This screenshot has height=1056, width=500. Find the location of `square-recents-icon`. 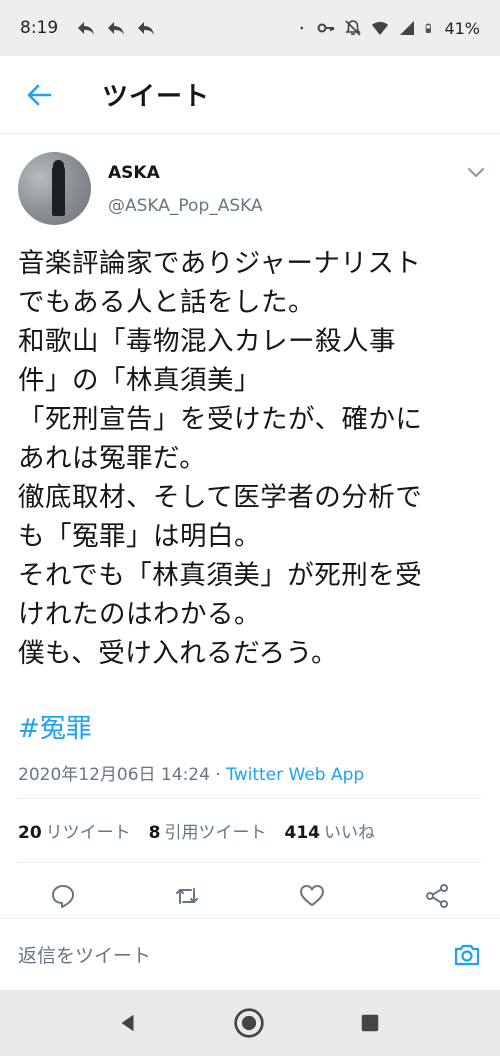

square-recents-icon is located at coordinates (370, 1023).